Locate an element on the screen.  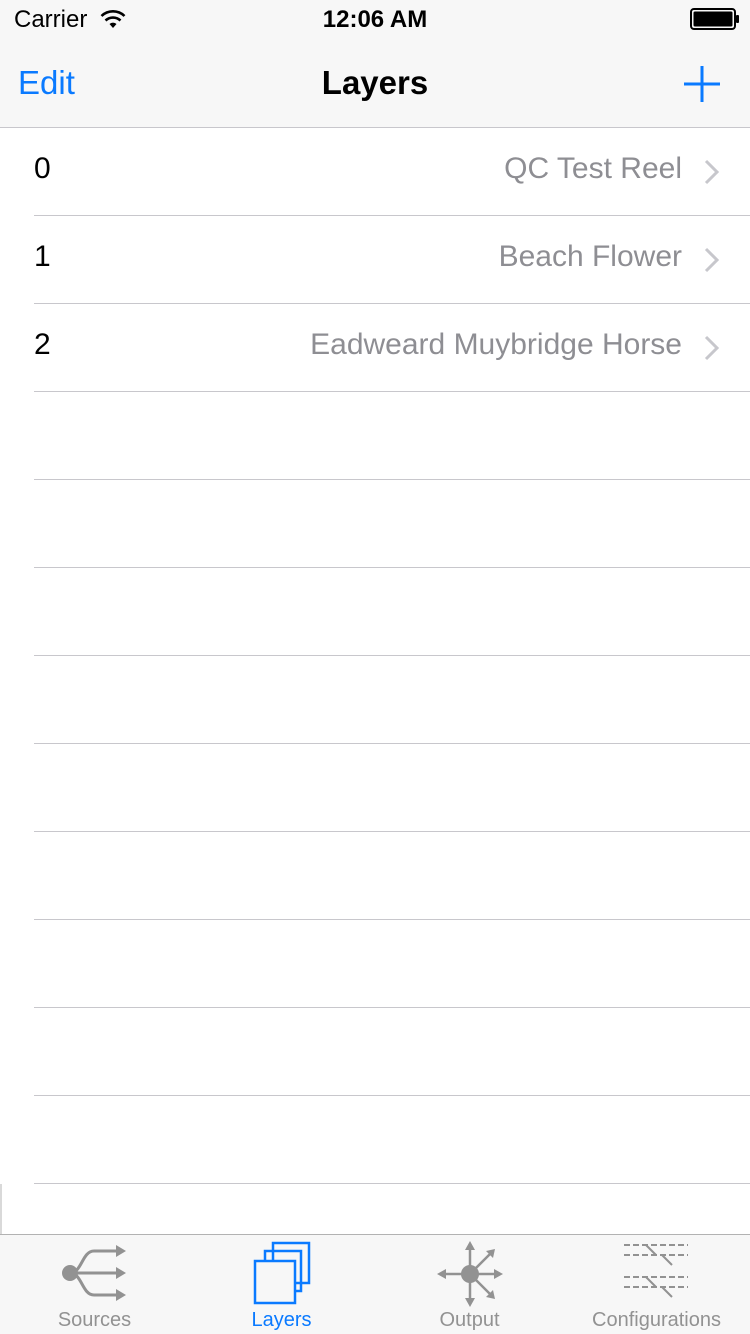
tab-output: Output is located at coordinates (469, 1284).